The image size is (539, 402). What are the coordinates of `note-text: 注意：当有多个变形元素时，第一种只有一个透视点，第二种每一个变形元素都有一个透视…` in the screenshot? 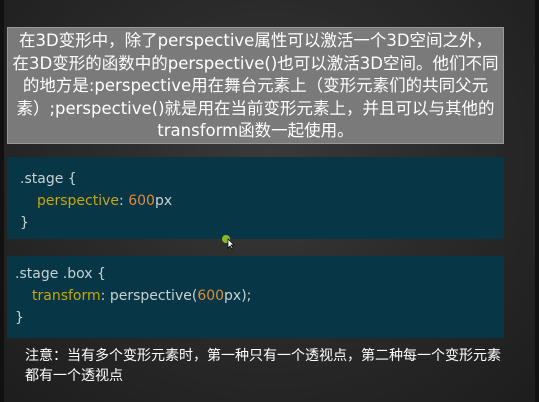 It's located at (263, 366).